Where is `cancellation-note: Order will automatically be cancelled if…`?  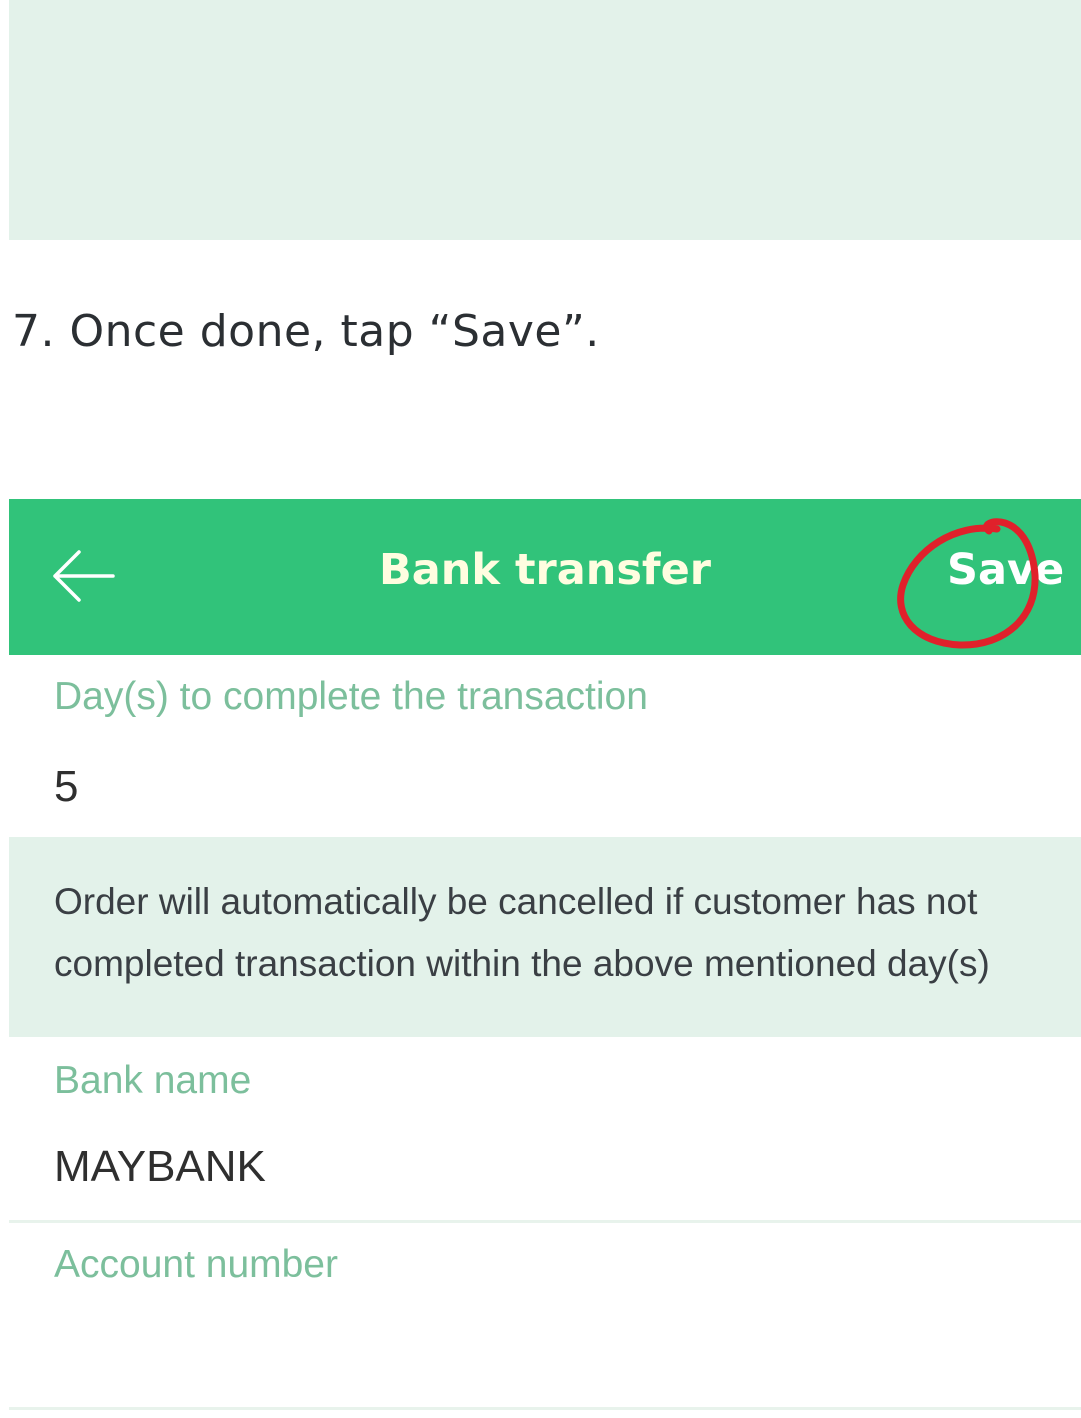
cancellation-note: Order will automatically be cancelled if… is located at coordinates (545, 937).